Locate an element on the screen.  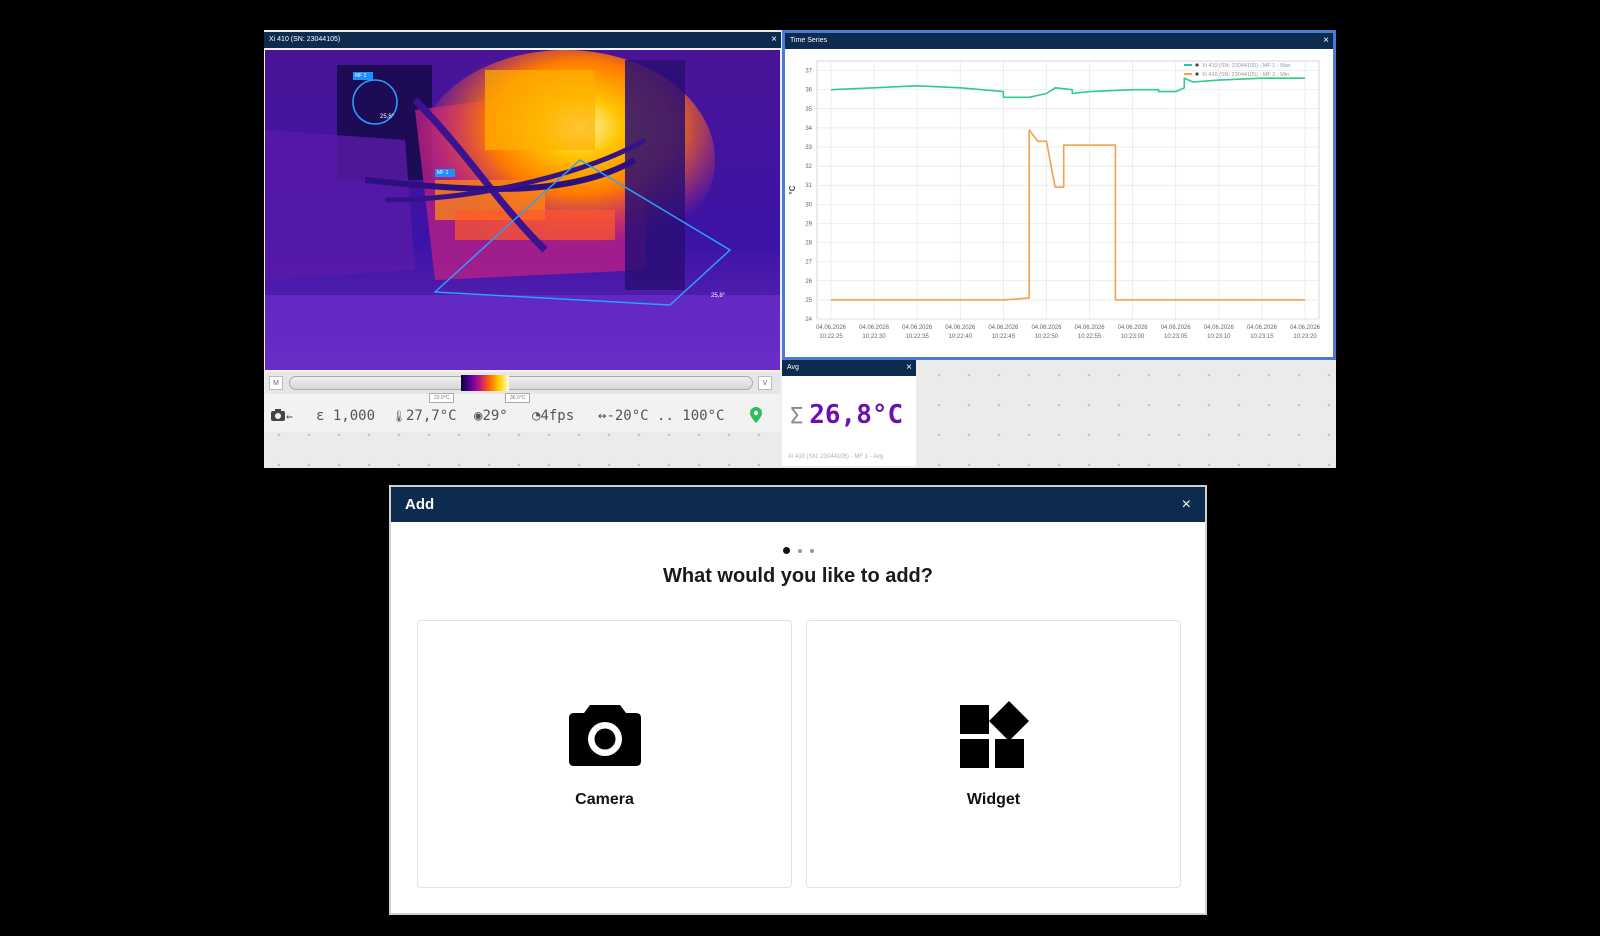
thermal-image-graphic is located at coordinates (522, 210).